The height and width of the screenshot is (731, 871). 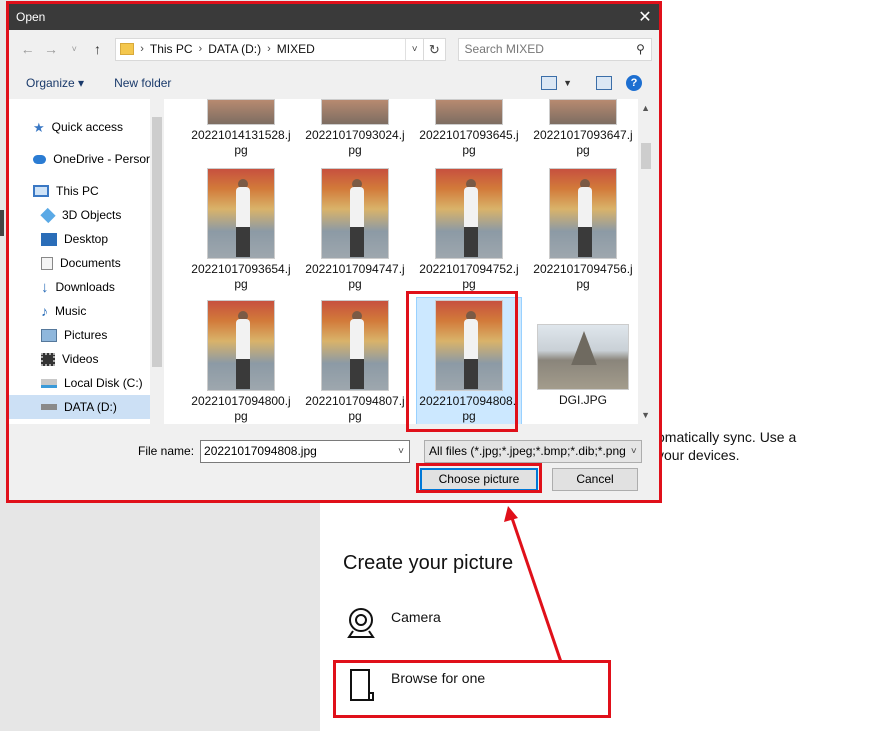 I want to click on highlight-selected-file, so click(x=462, y=361).